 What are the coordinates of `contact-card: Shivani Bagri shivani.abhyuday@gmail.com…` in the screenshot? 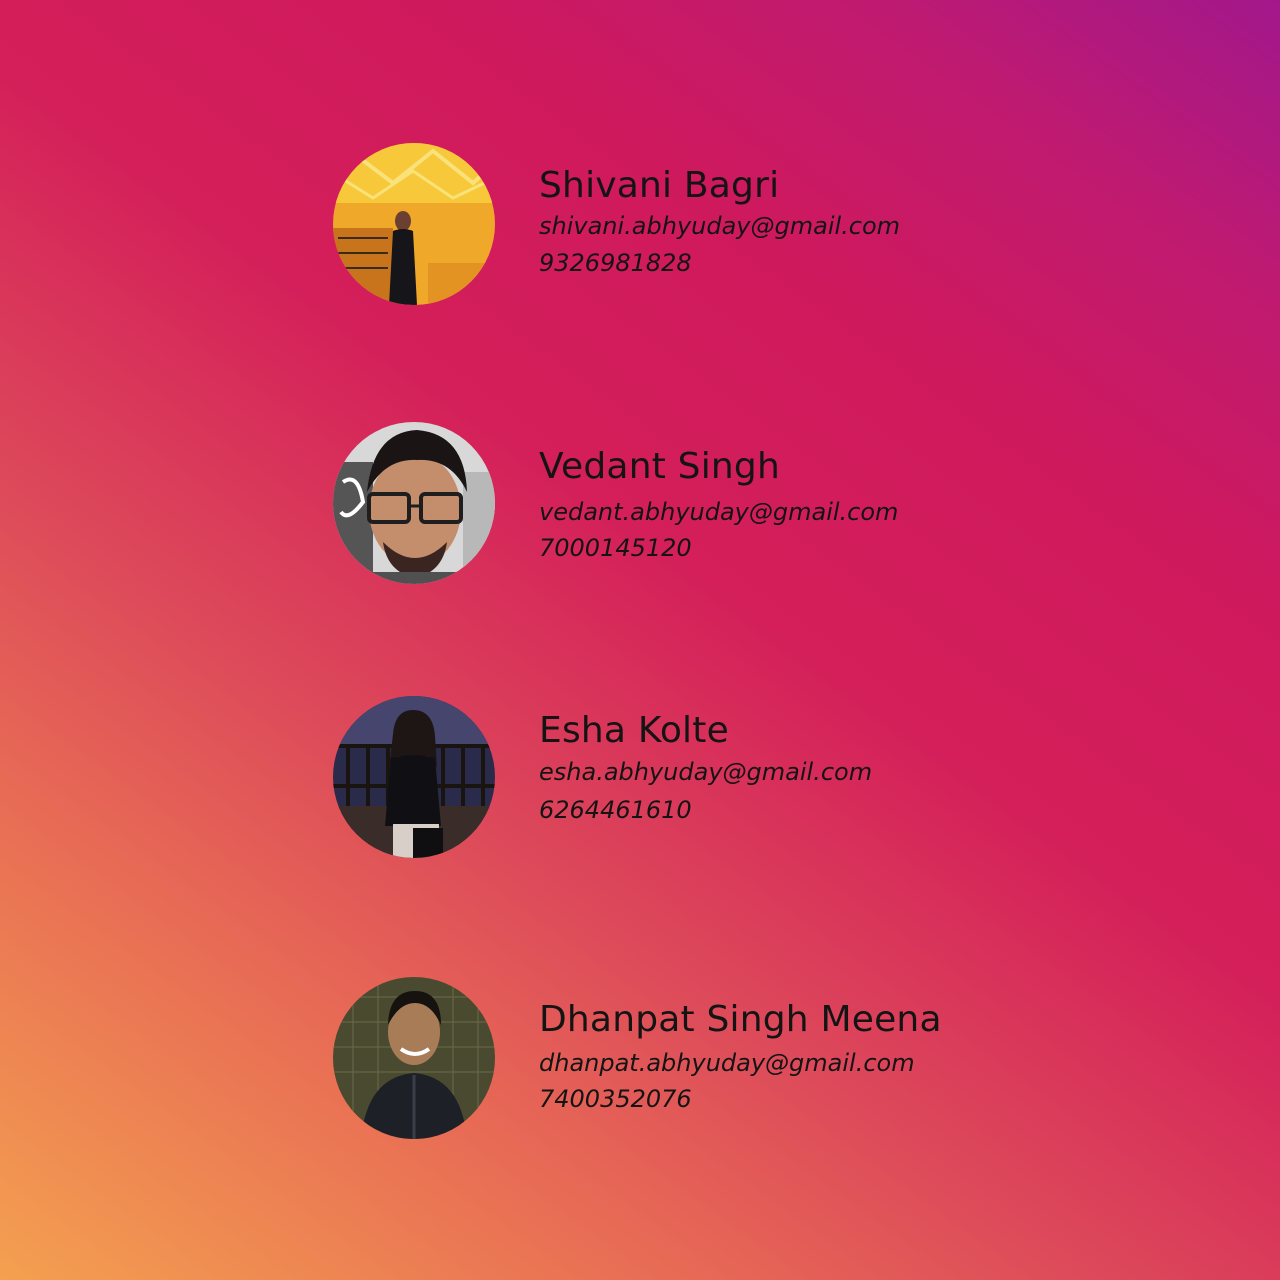 It's located at (683, 225).